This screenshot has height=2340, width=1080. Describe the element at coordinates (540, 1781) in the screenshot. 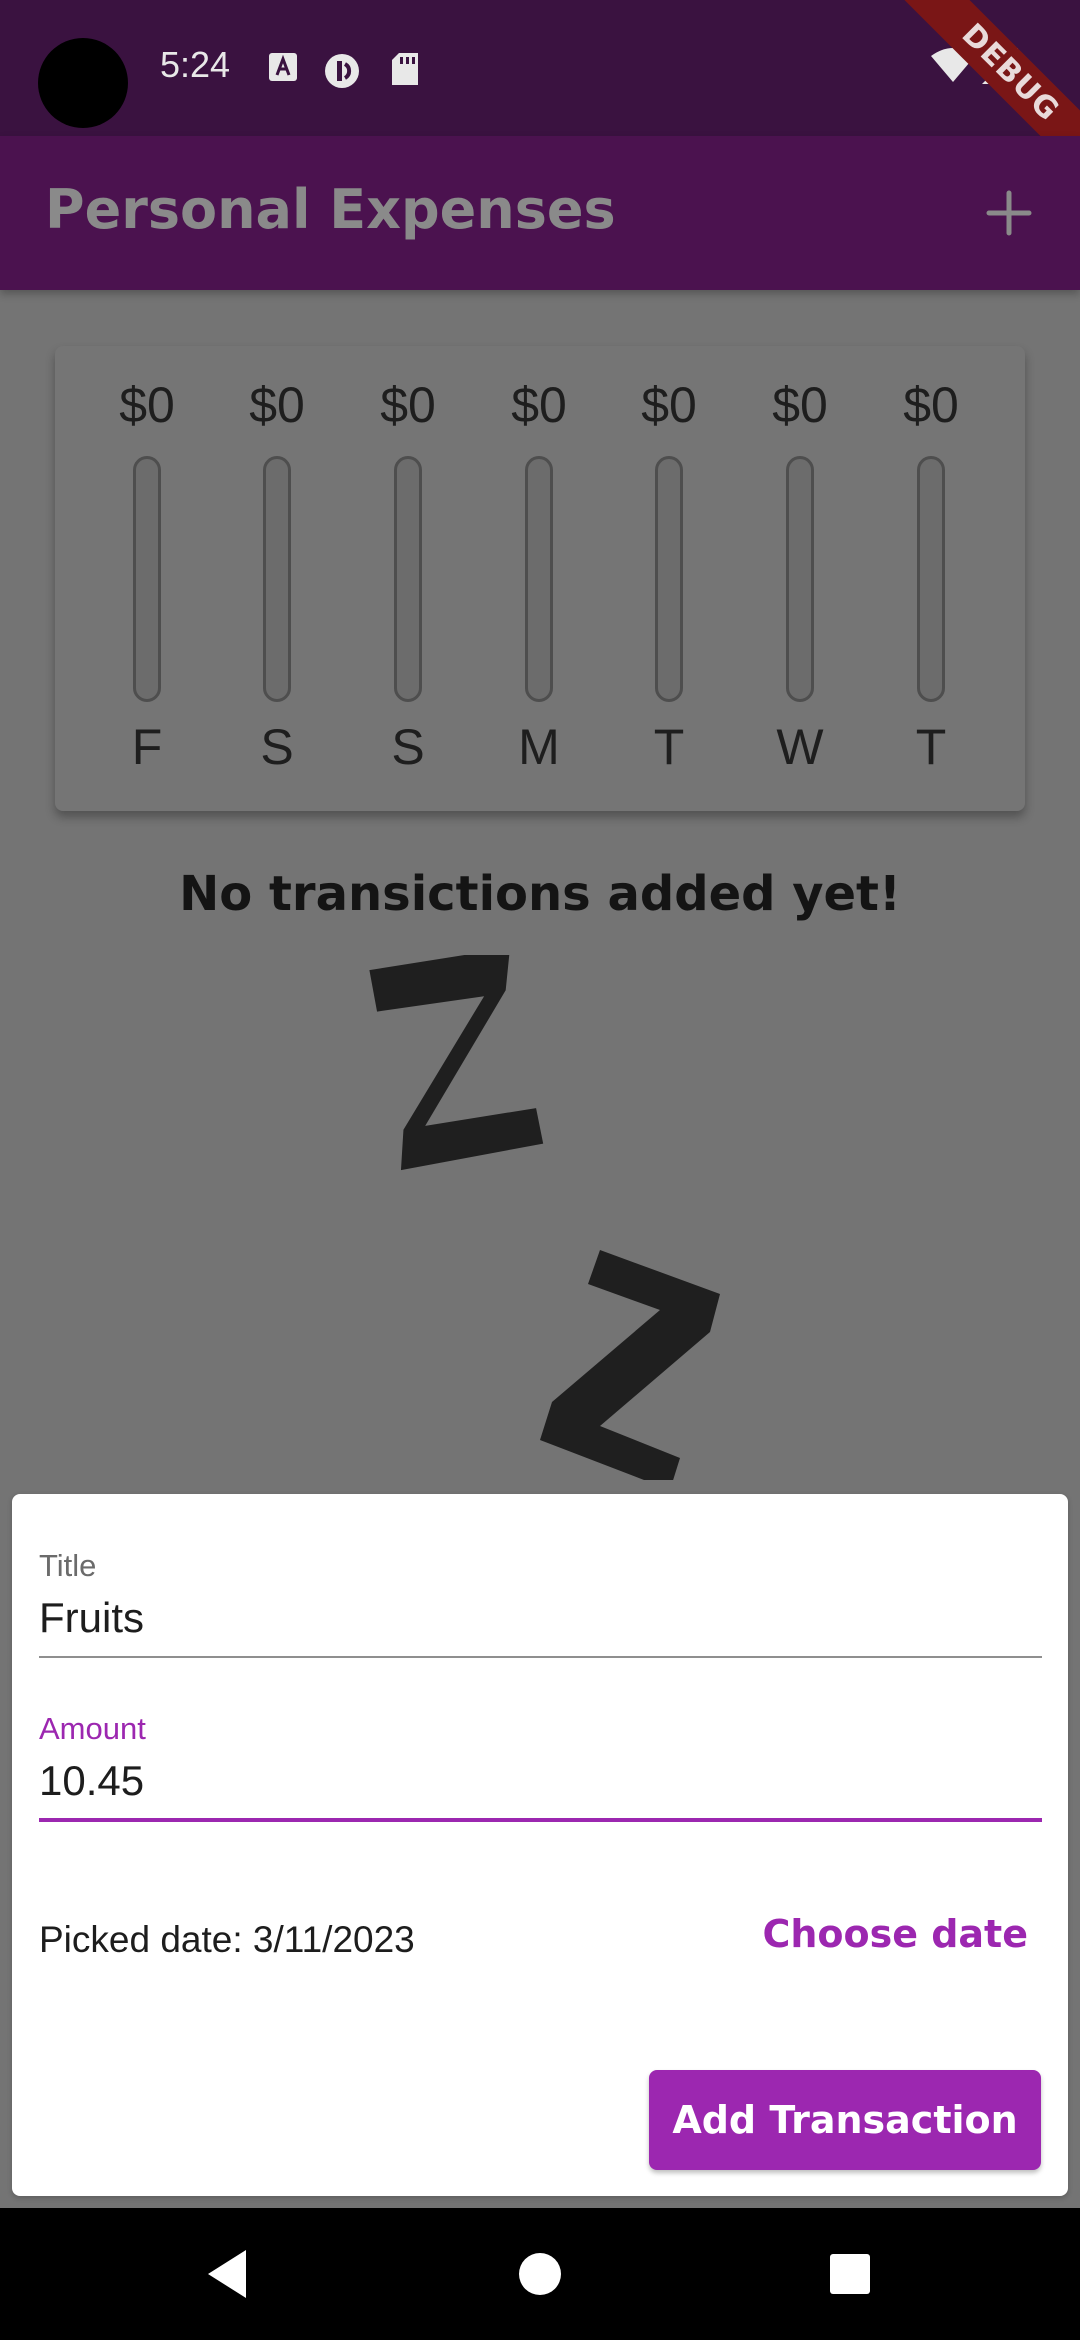

I see `amount-field-value: 10.45` at that location.